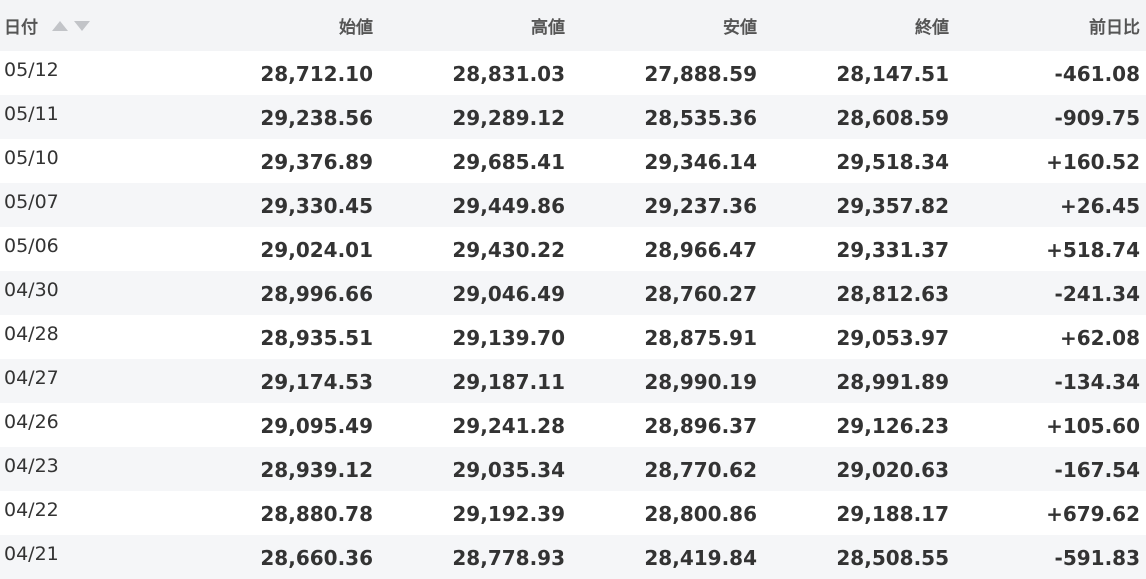 This screenshot has width=1146, height=579. What do you see at coordinates (316, 294) in the screenshot?
I see `cell-open: 28,996.66` at bounding box center [316, 294].